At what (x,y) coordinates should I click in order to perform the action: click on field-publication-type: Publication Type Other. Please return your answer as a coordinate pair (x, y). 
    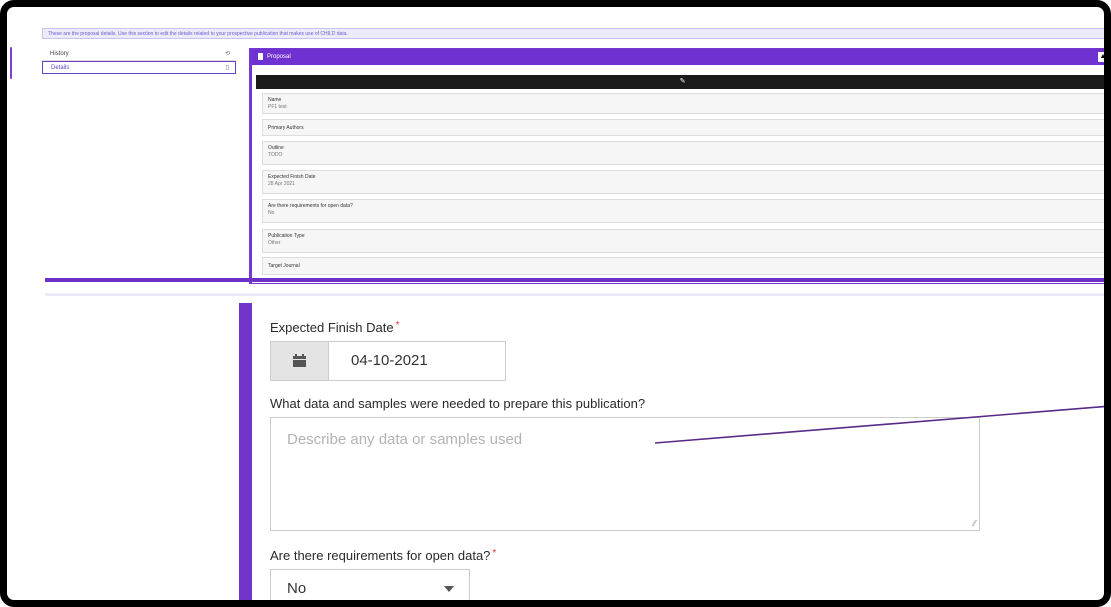
    Looking at the image, I should click on (683, 241).